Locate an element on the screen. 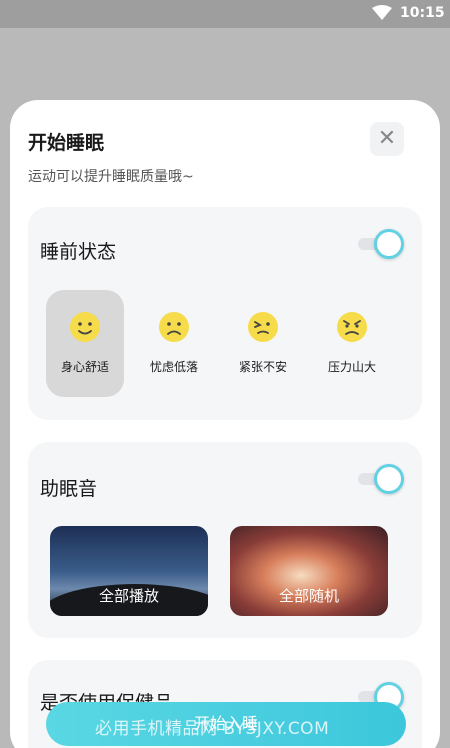 Image resolution: width=450 pixels, height=748 pixels. status-bar: 10:15 is located at coordinates (225, 14).